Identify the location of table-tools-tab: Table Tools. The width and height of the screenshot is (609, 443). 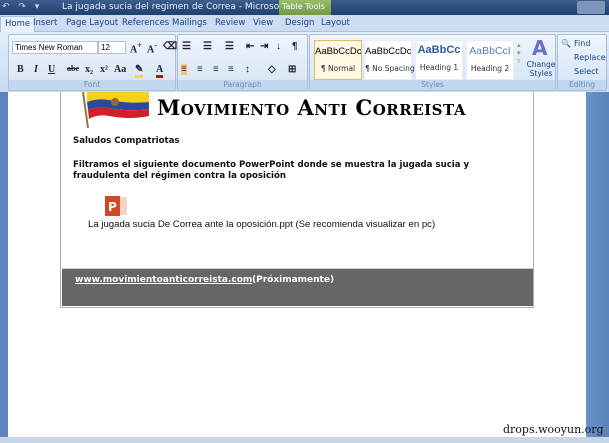
(305, 7).